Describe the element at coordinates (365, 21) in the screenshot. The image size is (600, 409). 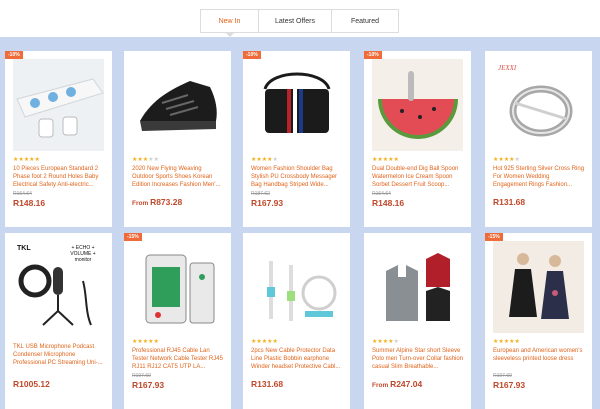
I see `tab-featured: Featured` at that location.